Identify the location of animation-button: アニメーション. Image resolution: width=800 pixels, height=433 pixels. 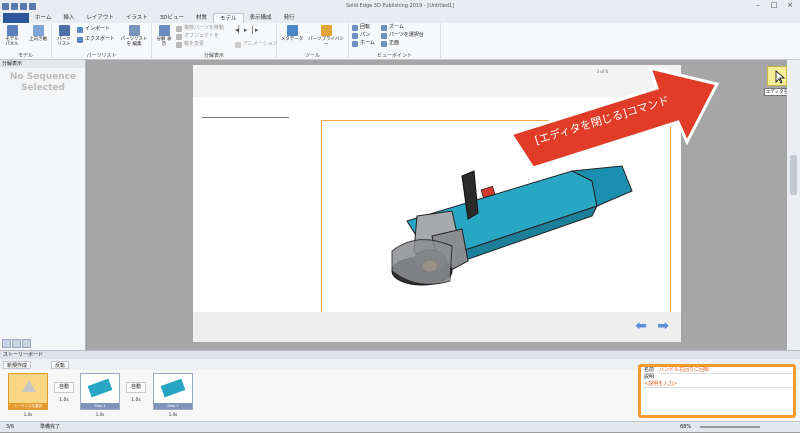
(256, 44).